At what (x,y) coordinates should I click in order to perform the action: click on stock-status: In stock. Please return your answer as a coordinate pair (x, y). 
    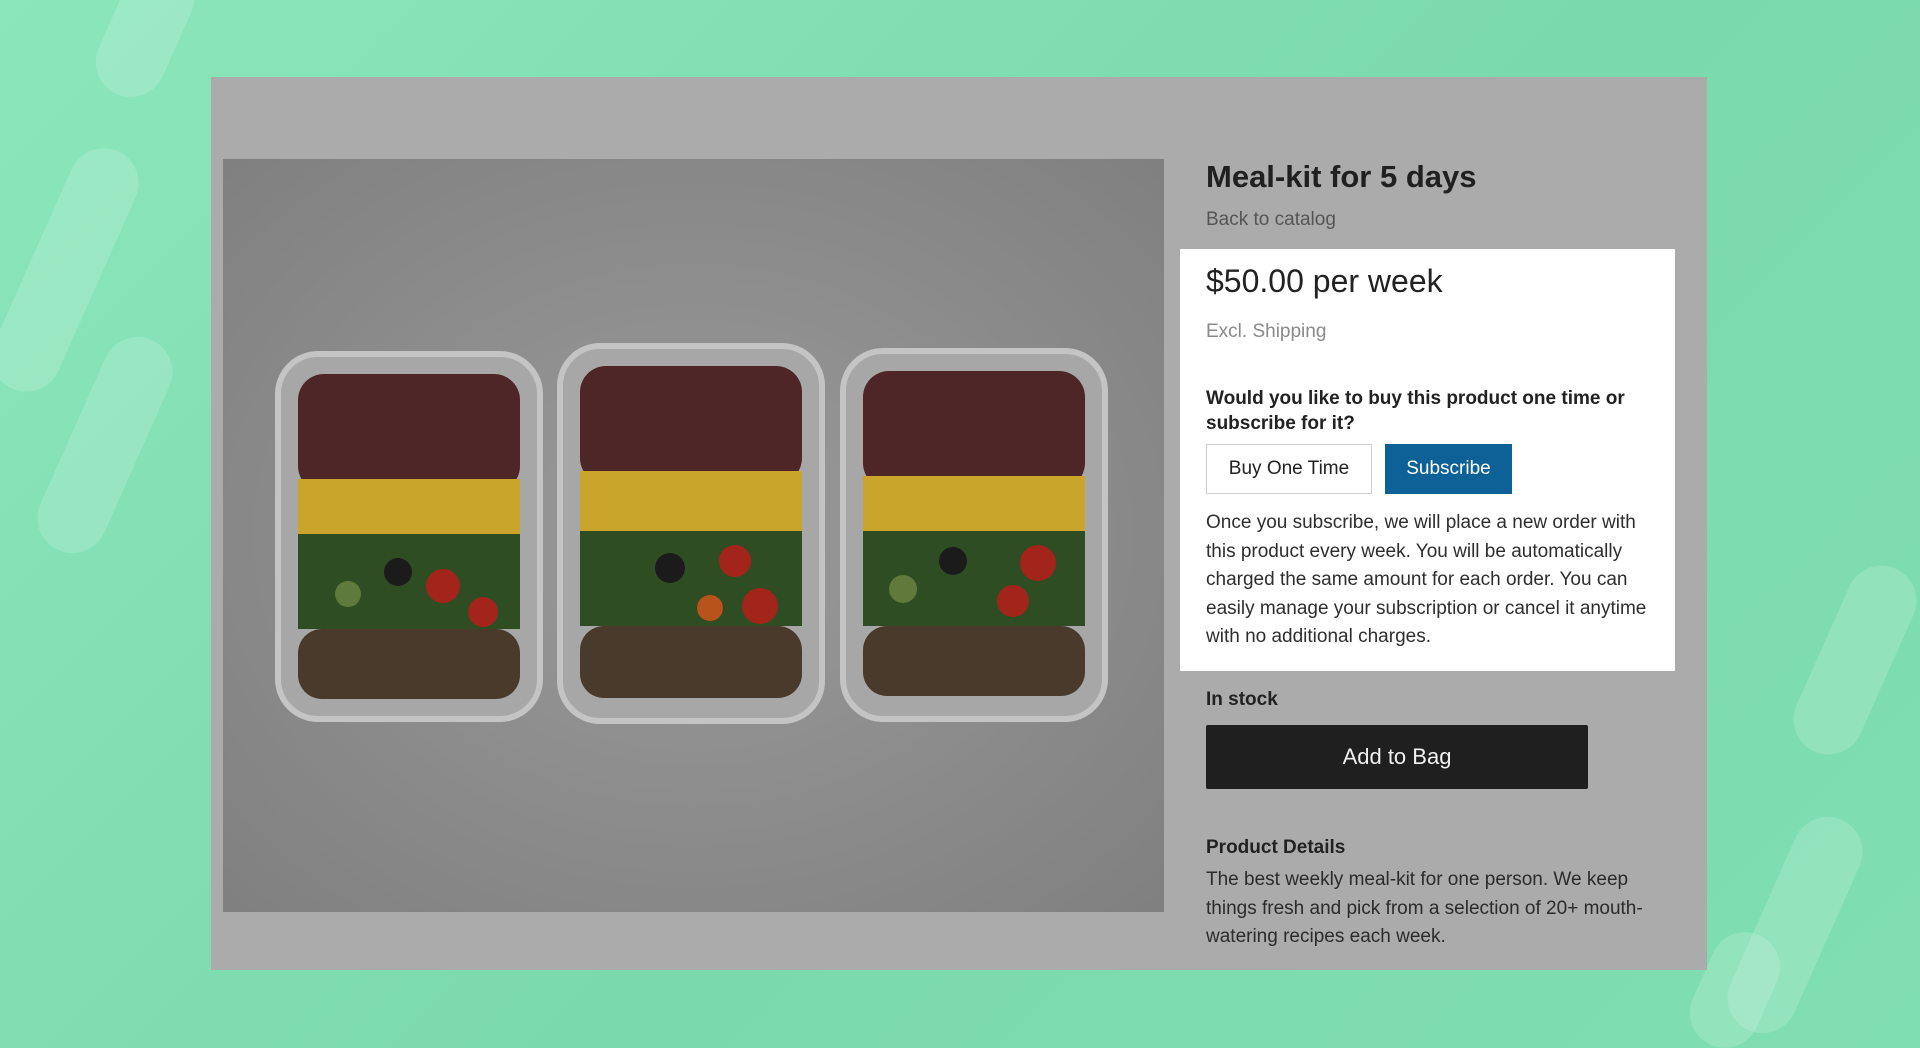
    Looking at the image, I should click on (1242, 699).